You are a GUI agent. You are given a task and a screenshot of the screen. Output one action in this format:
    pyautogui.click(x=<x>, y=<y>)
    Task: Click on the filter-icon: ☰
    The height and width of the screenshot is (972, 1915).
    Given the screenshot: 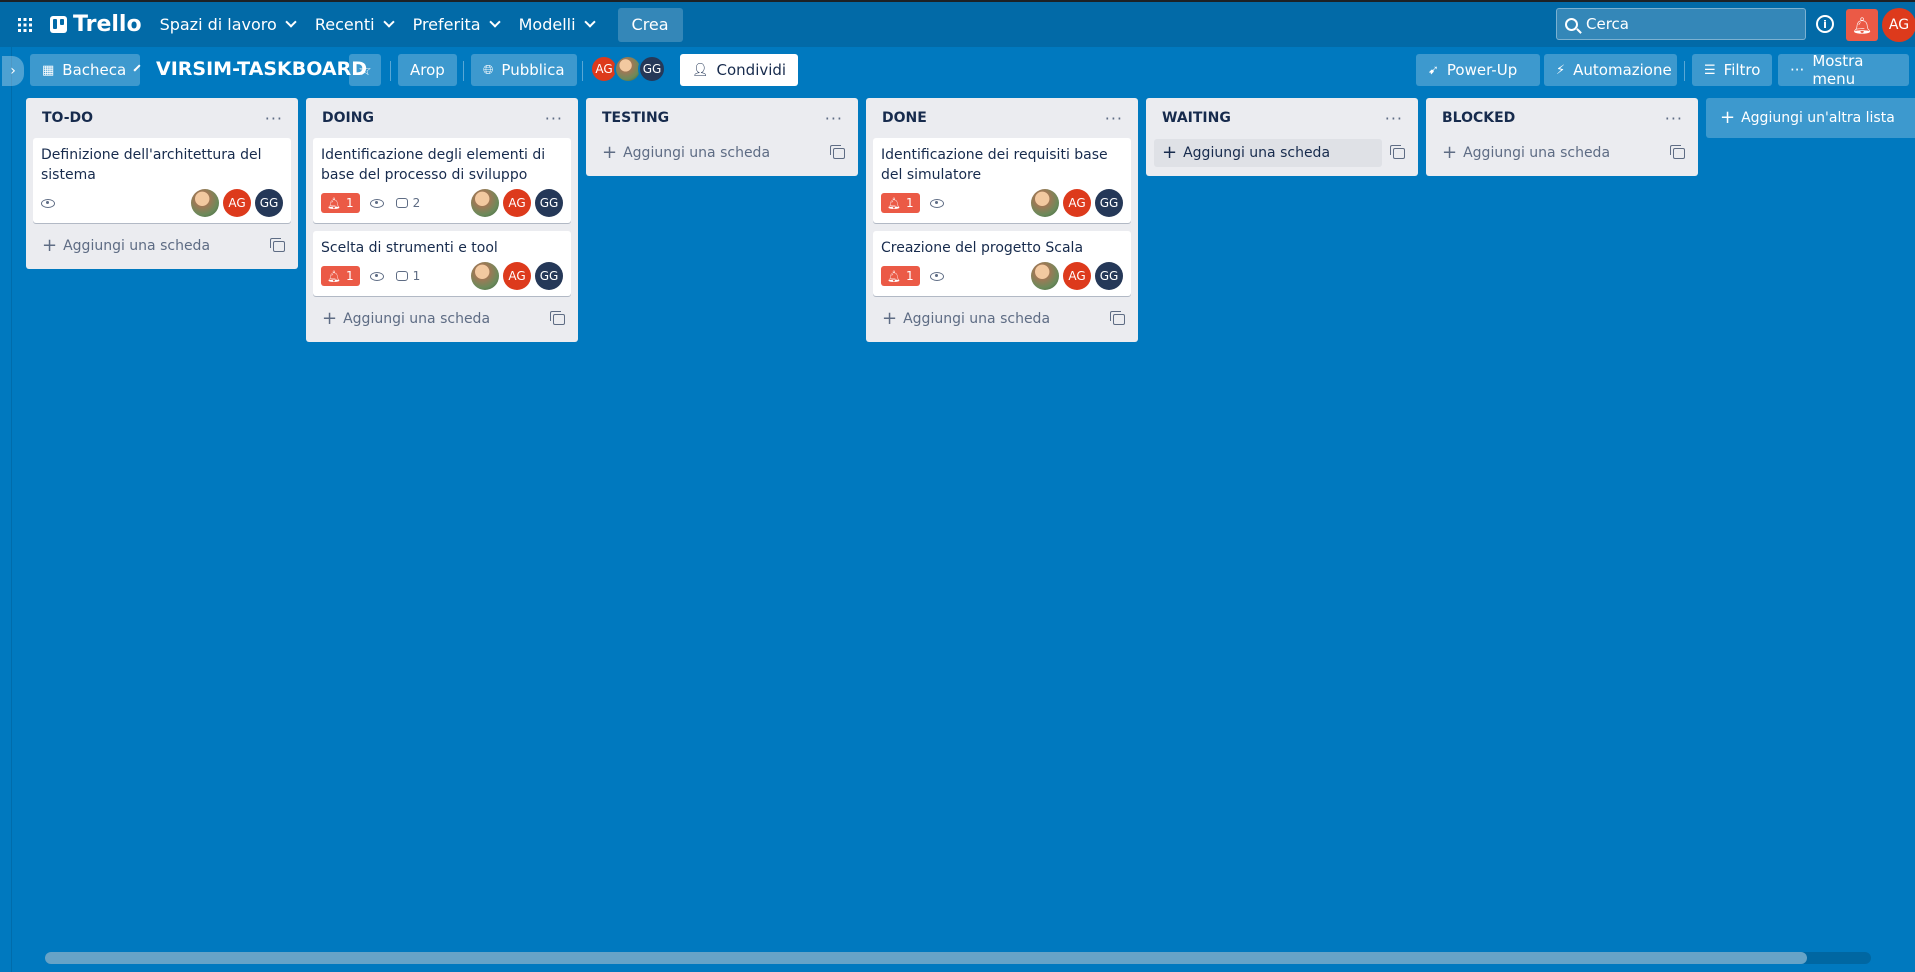 What is the action you would take?
    pyautogui.click(x=1710, y=70)
    